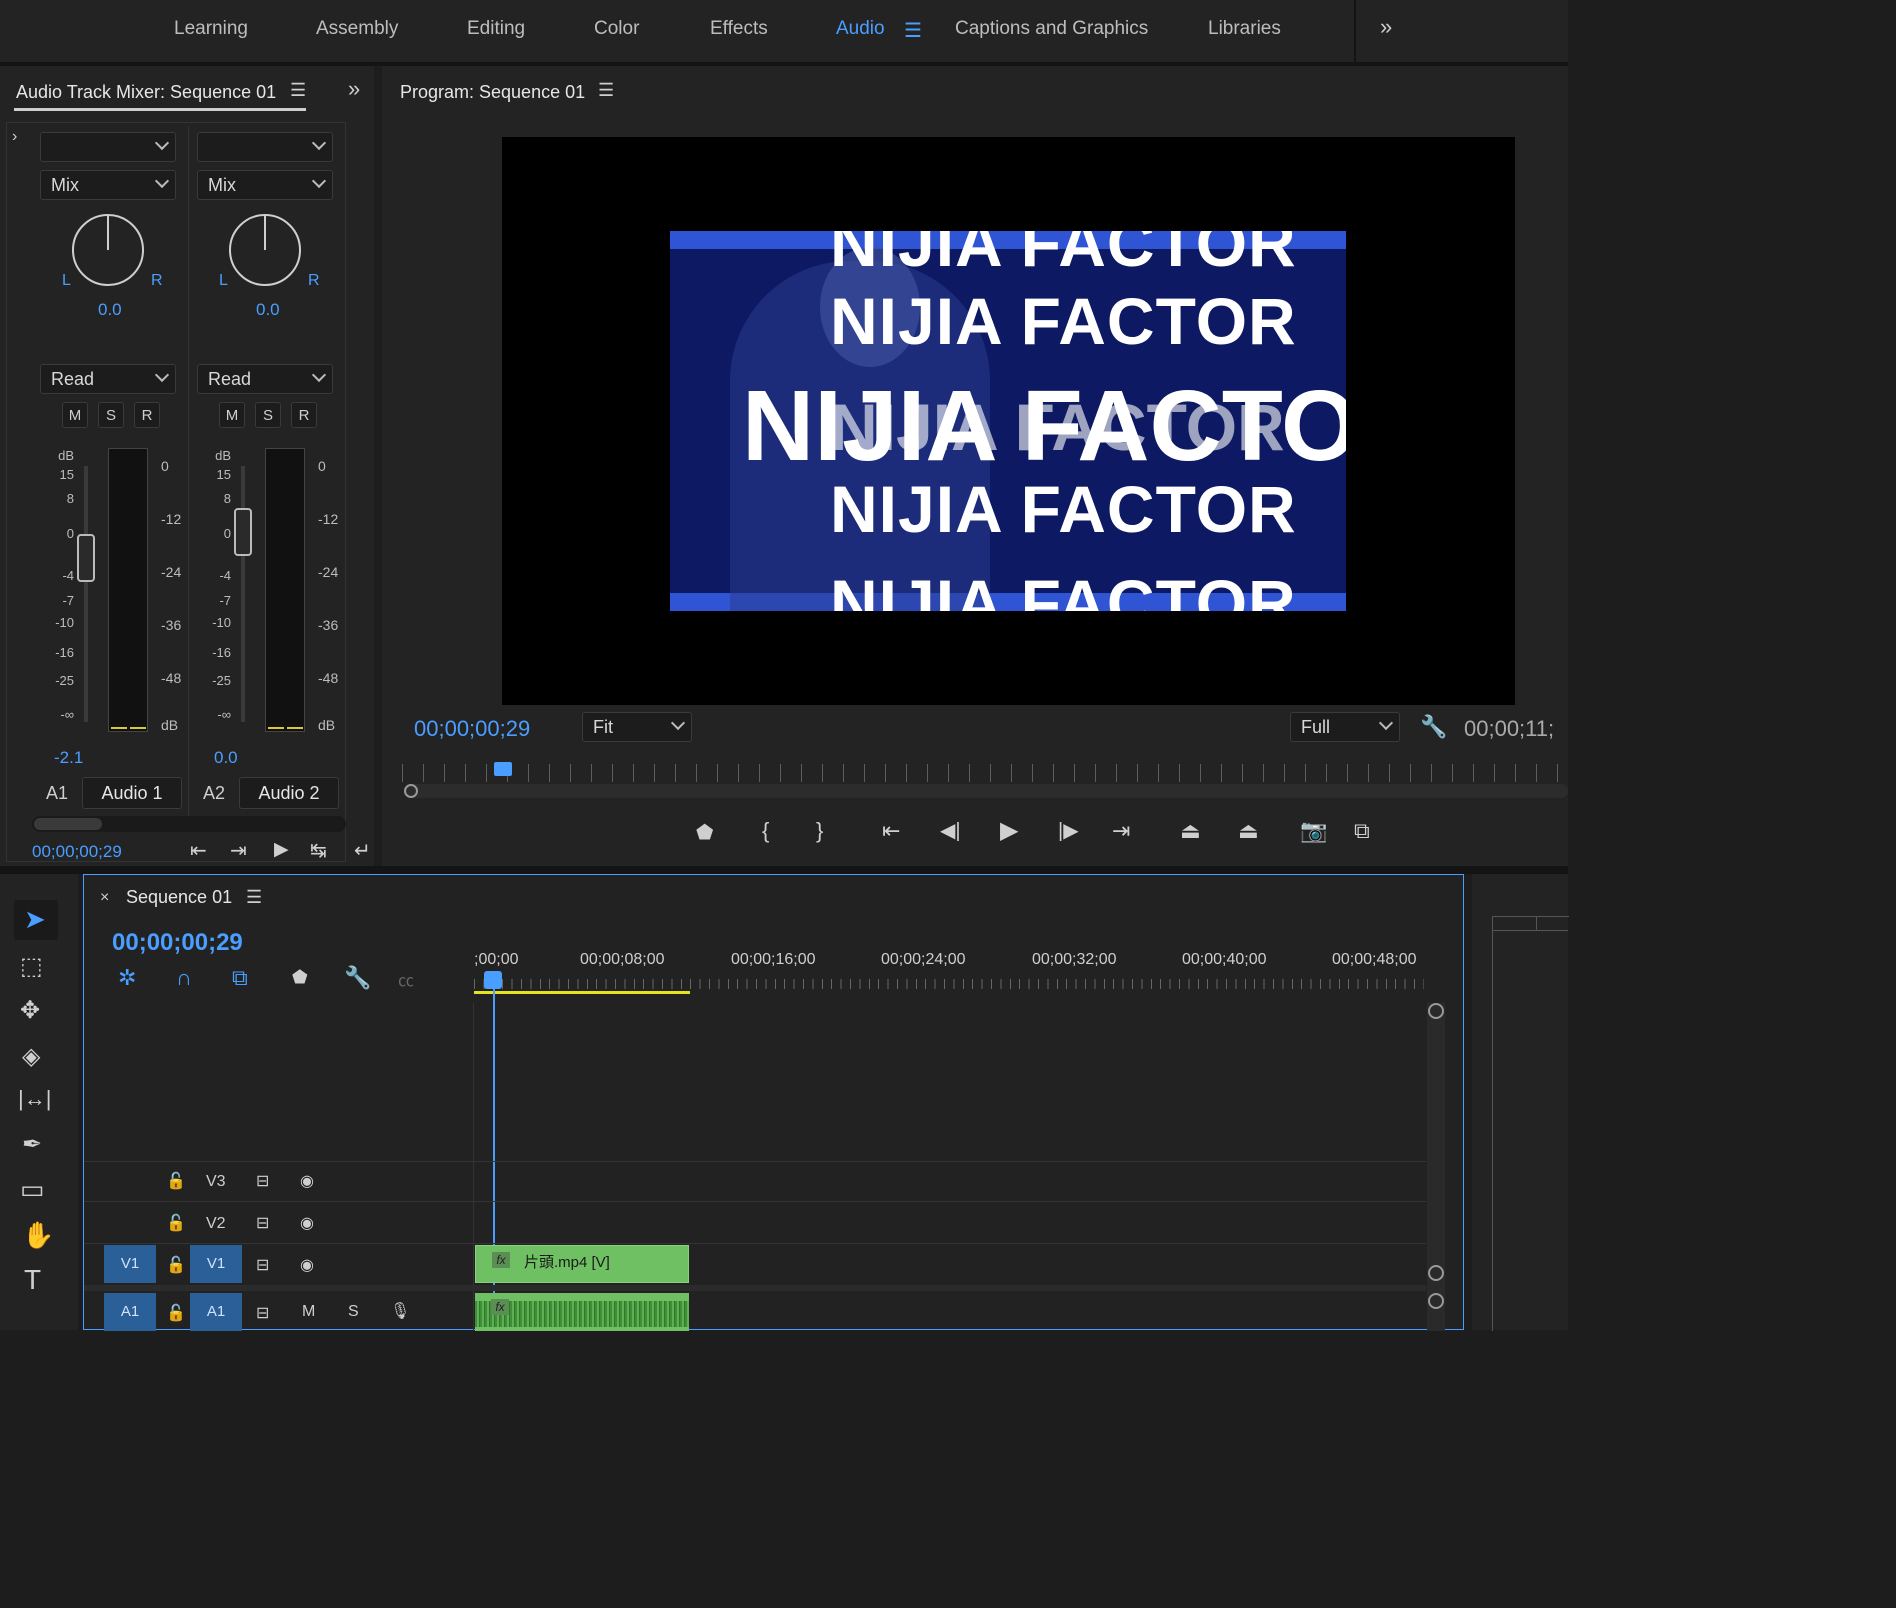 The width and height of the screenshot is (1896, 1608). I want to click on program-timecode: 00;00;00;29, so click(472, 729).